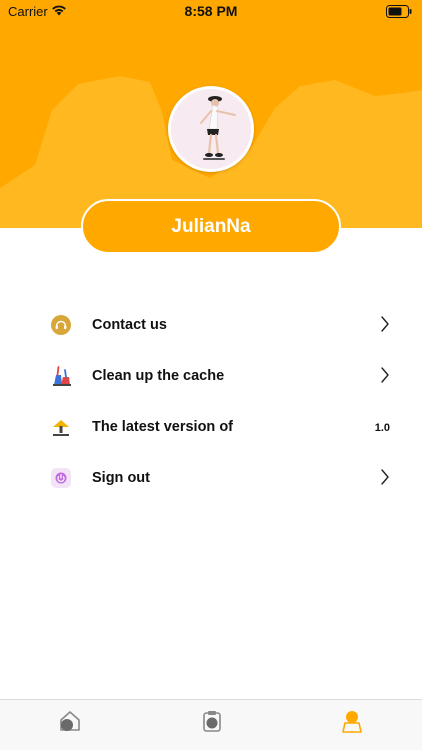 This screenshot has width=422, height=750. Describe the element at coordinates (61, 478) in the screenshot. I see `power-icon` at that location.